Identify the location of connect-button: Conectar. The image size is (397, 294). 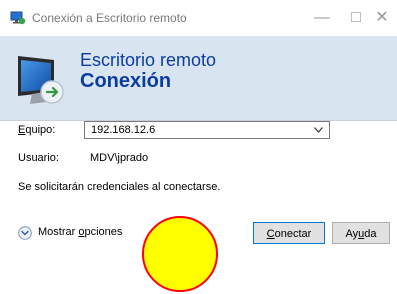
(289, 233).